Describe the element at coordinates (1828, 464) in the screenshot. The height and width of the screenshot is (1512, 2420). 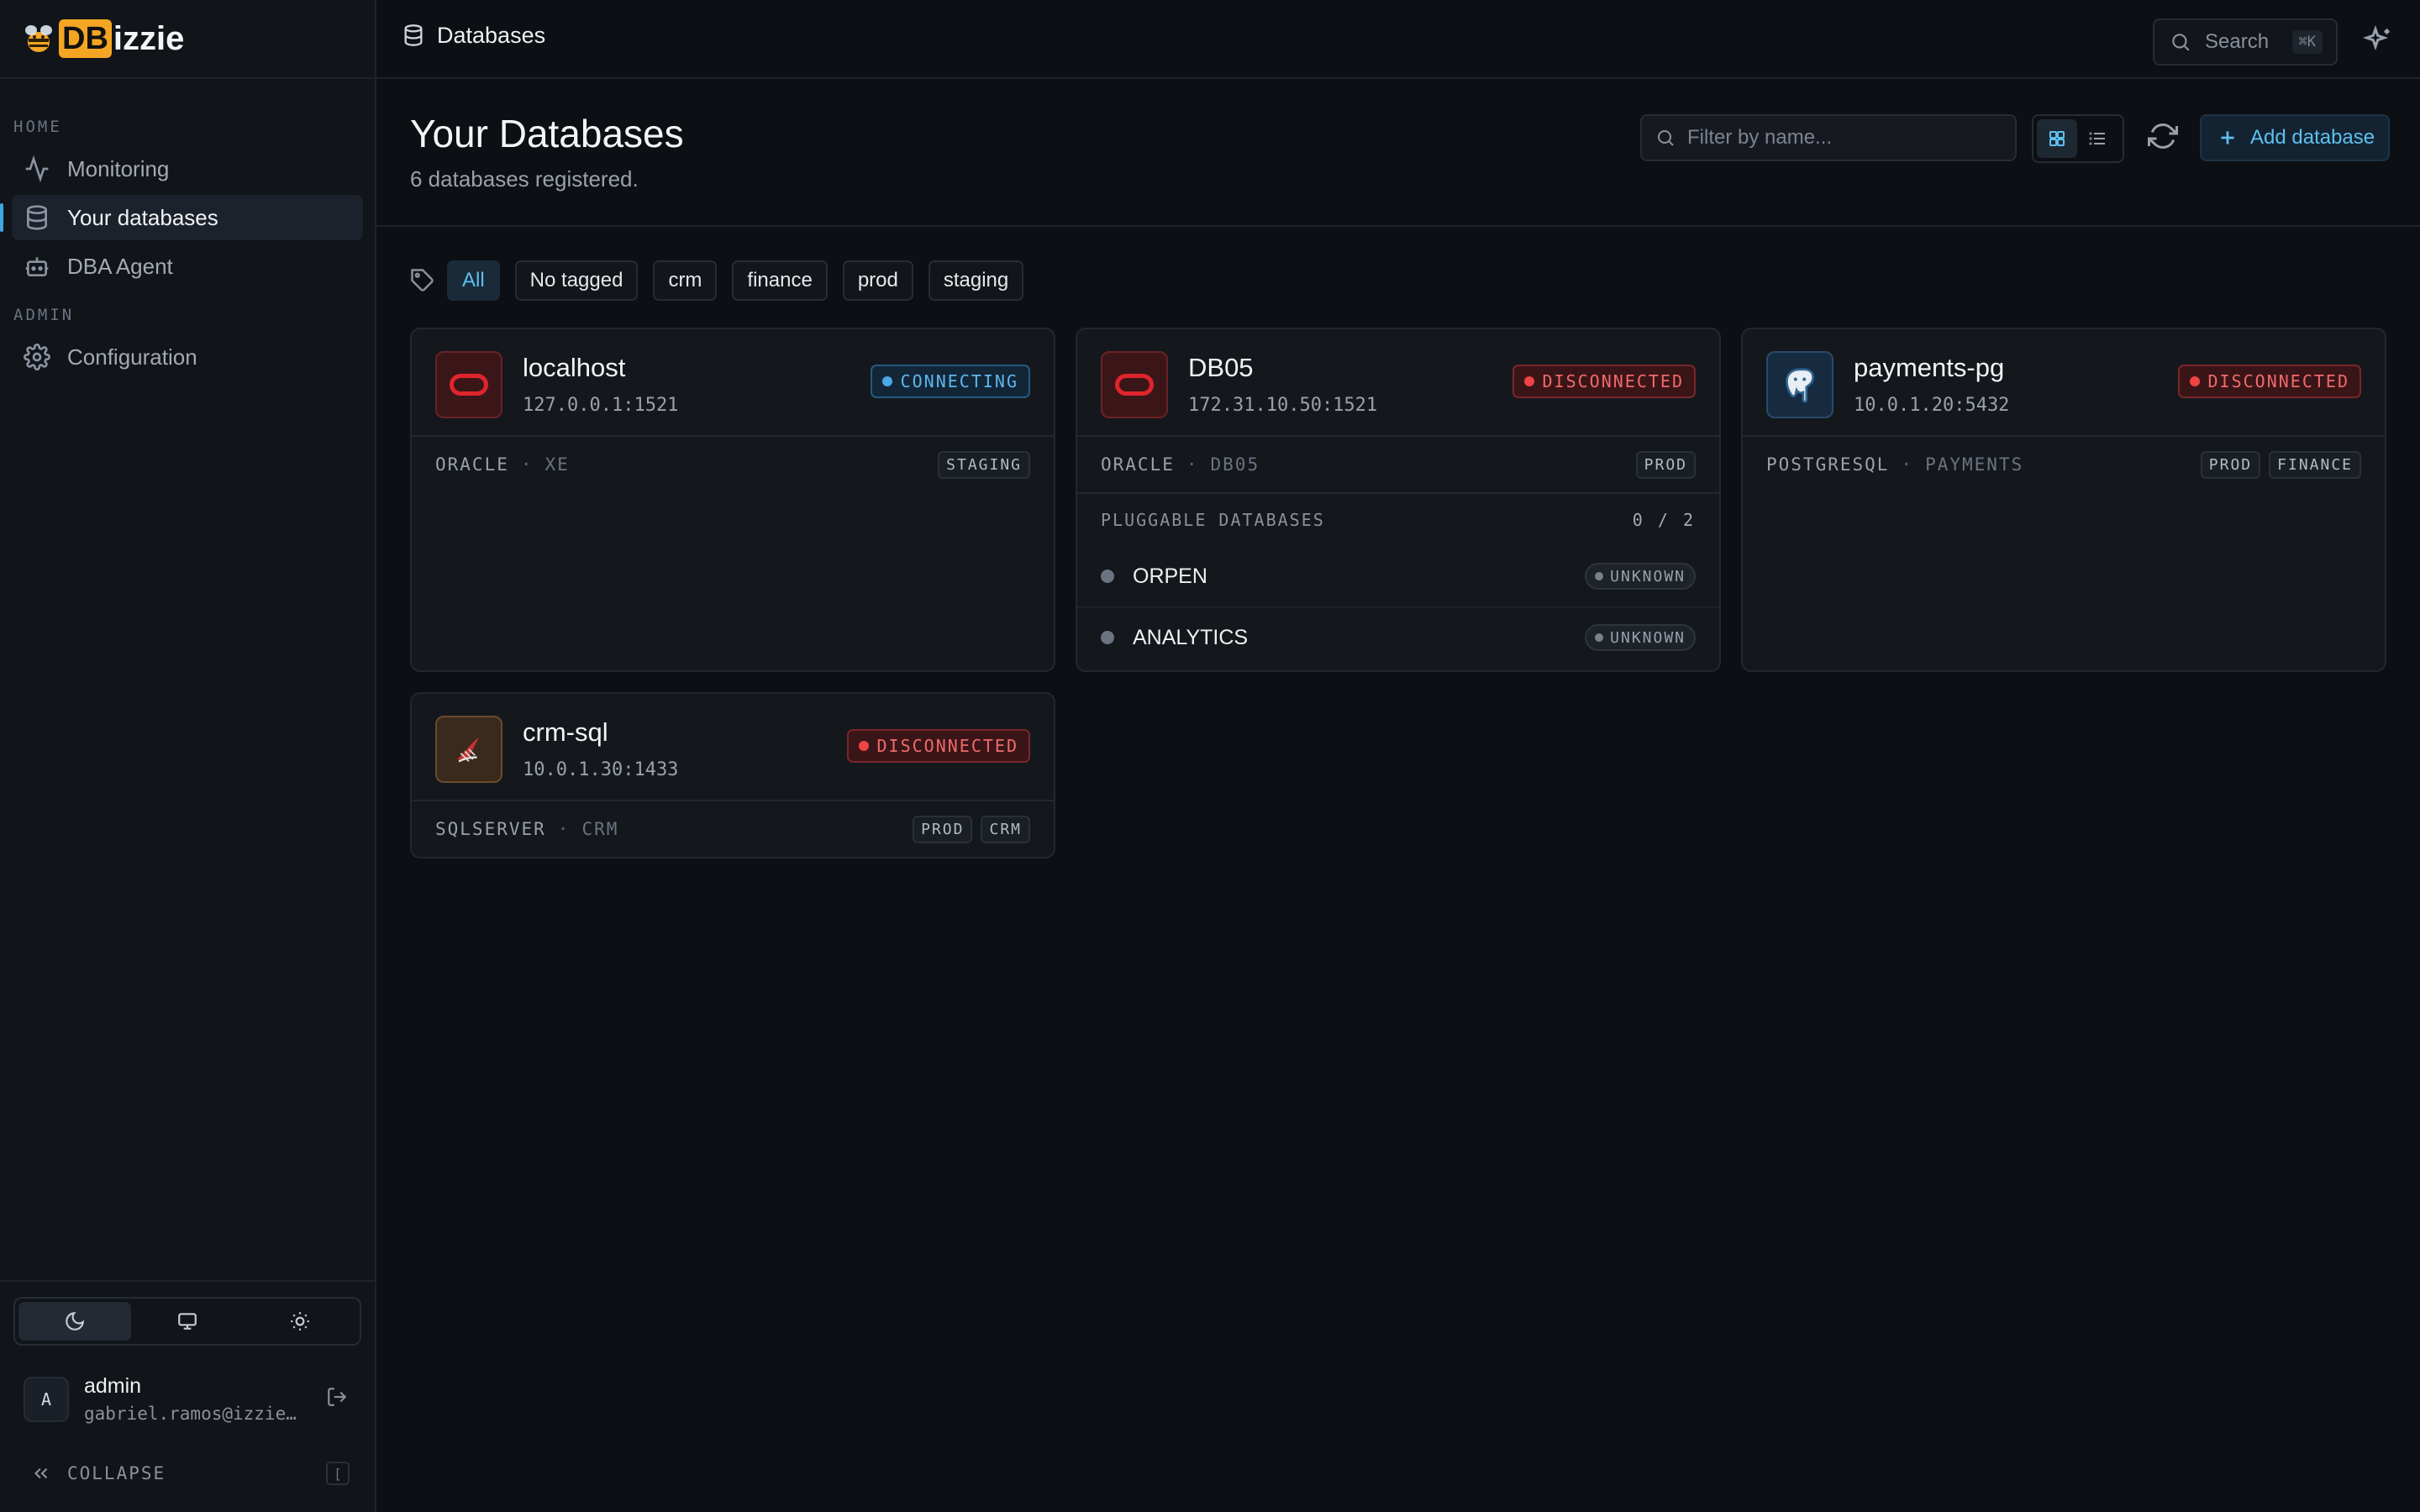
I see `engine-label: POSTGRESQL` at that location.